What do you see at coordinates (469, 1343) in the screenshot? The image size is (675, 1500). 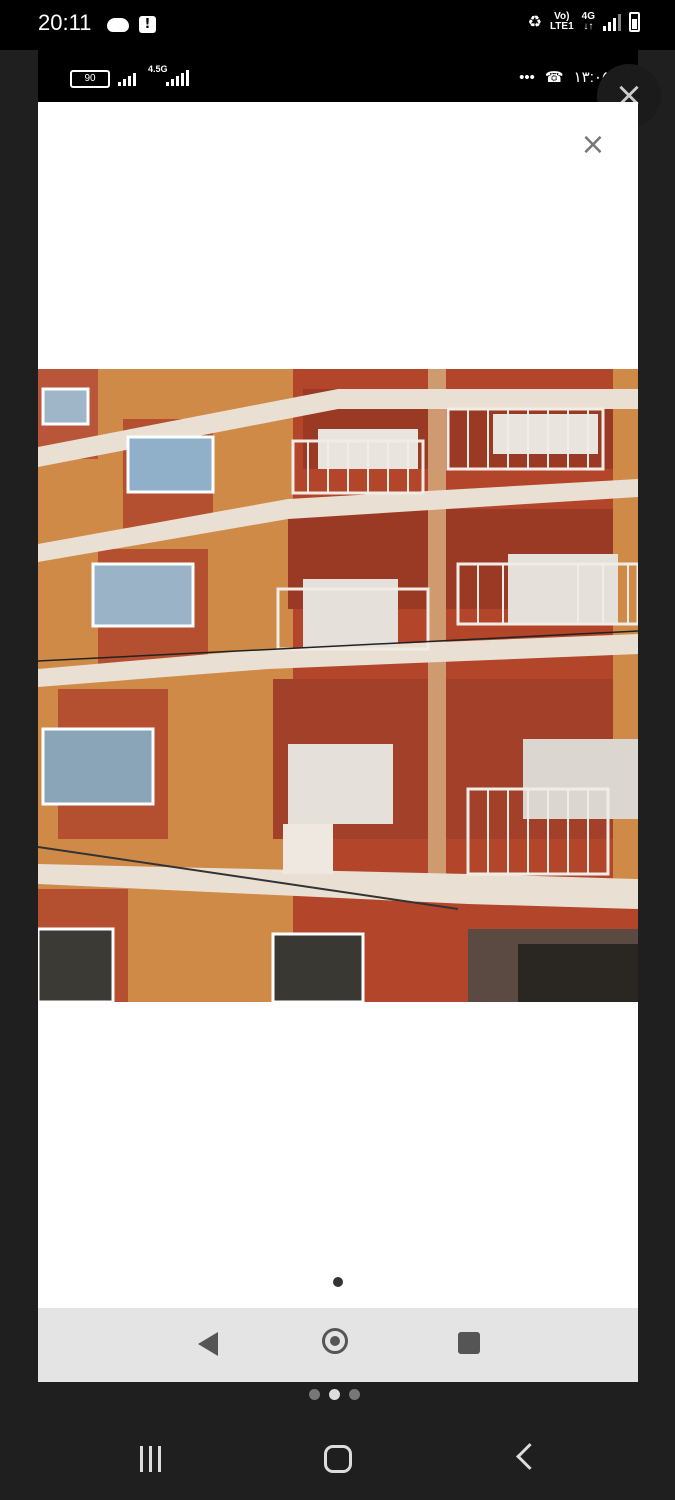 I see `inner-recents-icon` at bounding box center [469, 1343].